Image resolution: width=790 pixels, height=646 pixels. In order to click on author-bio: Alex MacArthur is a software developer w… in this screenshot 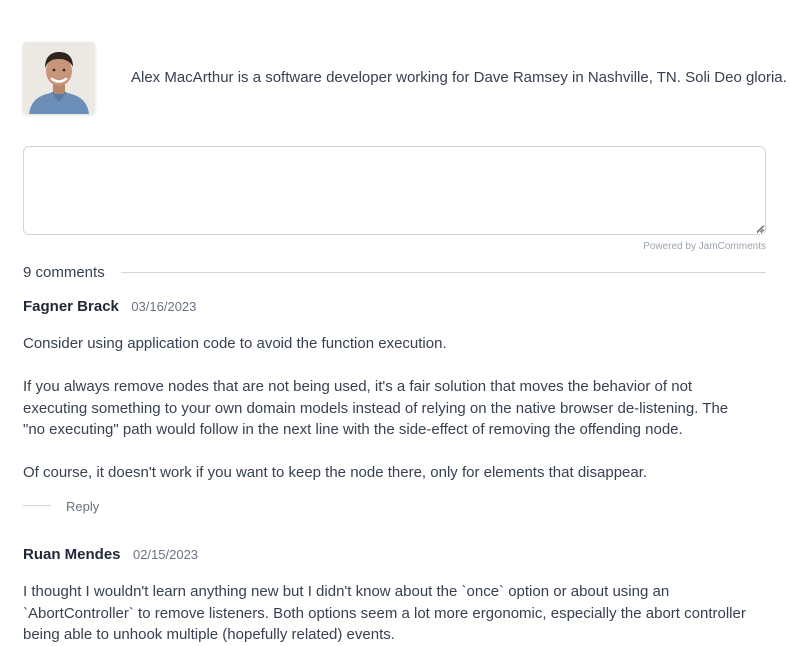, I will do `click(405, 78)`.